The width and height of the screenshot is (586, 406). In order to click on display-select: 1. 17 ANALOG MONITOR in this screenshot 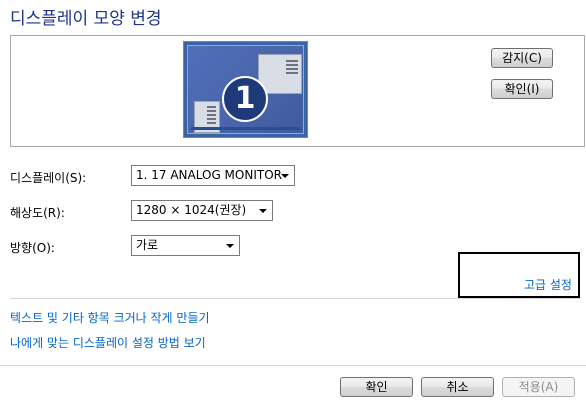, I will do `click(213, 175)`.